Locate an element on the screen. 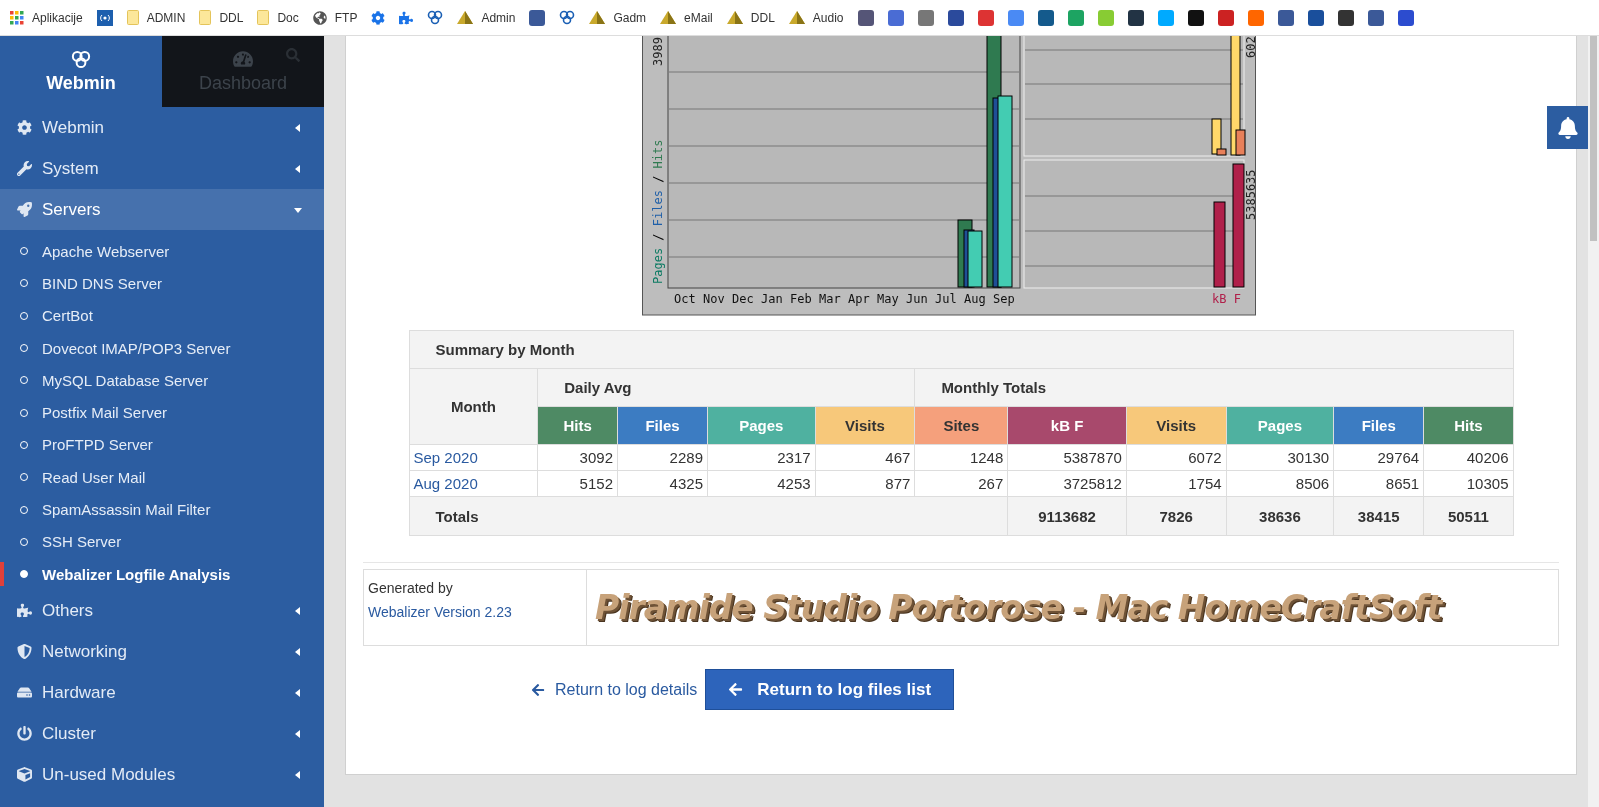  bookmark: Admin is located at coordinates (486, 17).